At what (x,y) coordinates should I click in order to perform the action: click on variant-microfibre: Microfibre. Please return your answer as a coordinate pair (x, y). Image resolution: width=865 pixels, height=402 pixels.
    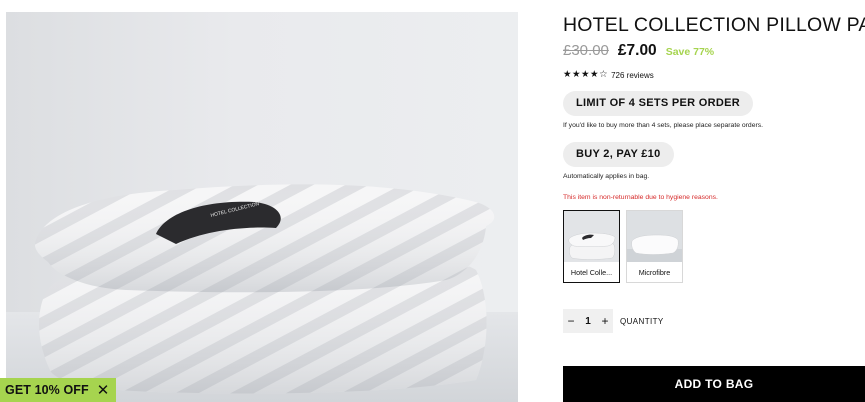
    Looking at the image, I should click on (654, 246).